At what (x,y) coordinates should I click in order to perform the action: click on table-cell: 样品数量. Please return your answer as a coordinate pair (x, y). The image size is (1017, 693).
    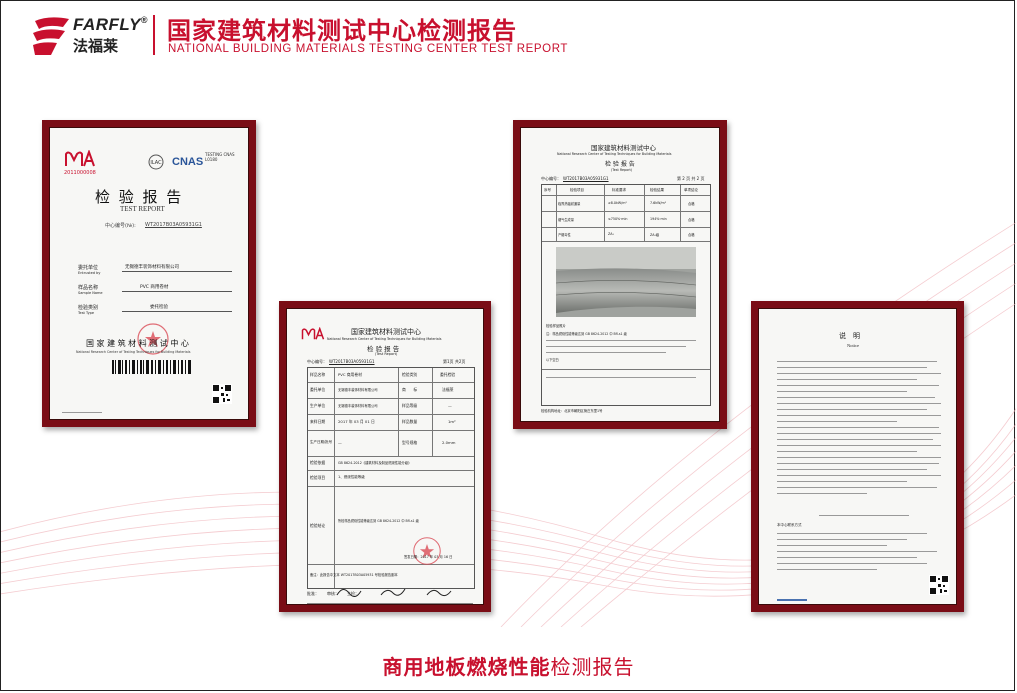
    Looking at the image, I should click on (410, 421).